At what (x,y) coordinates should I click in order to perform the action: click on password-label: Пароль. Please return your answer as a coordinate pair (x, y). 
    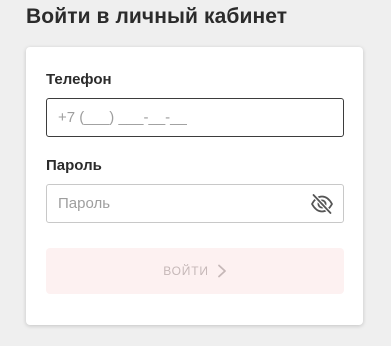
    Looking at the image, I should click on (74, 165).